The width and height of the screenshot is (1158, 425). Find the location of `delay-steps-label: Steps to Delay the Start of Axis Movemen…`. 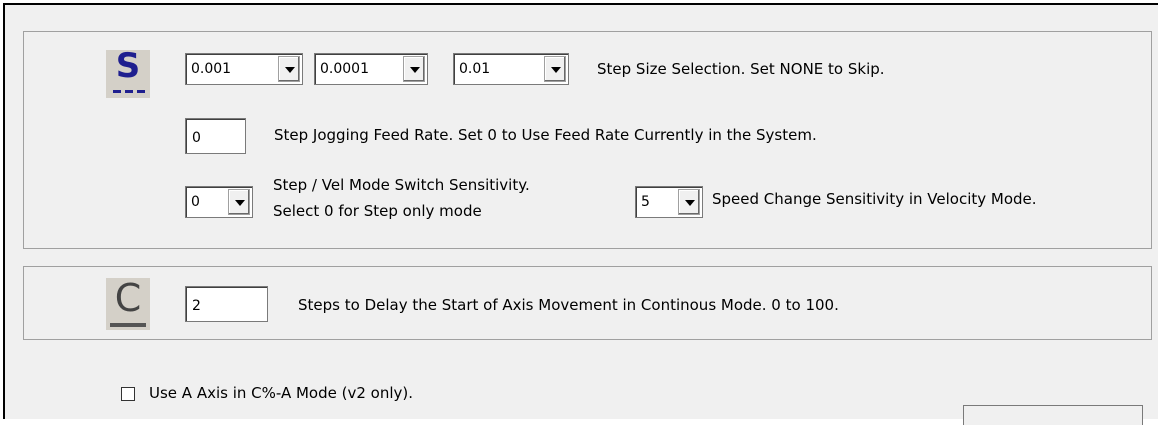

delay-steps-label: Steps to Delay the Start of Axis Movemen… is located at coordinates (568, 305).